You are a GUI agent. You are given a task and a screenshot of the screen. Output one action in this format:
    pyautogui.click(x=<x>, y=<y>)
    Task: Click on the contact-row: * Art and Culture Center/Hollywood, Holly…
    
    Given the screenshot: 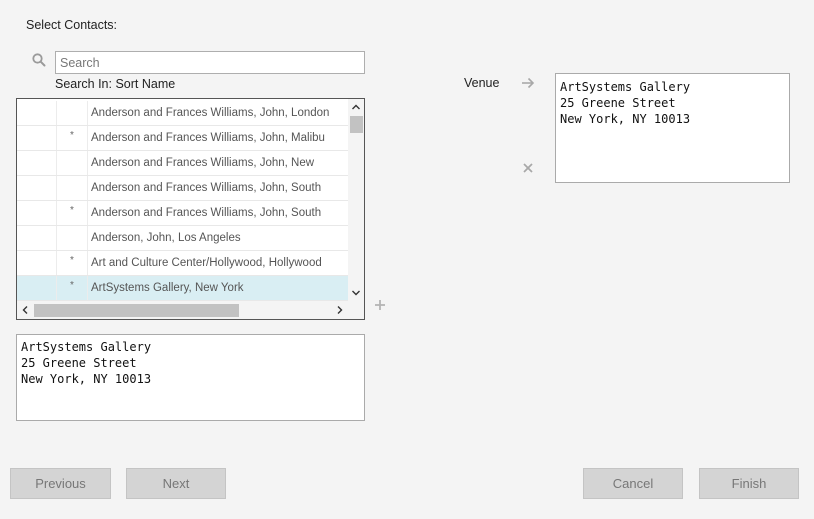 What is the action you would take?
    pyautogui.click(x=182, y=263)
    